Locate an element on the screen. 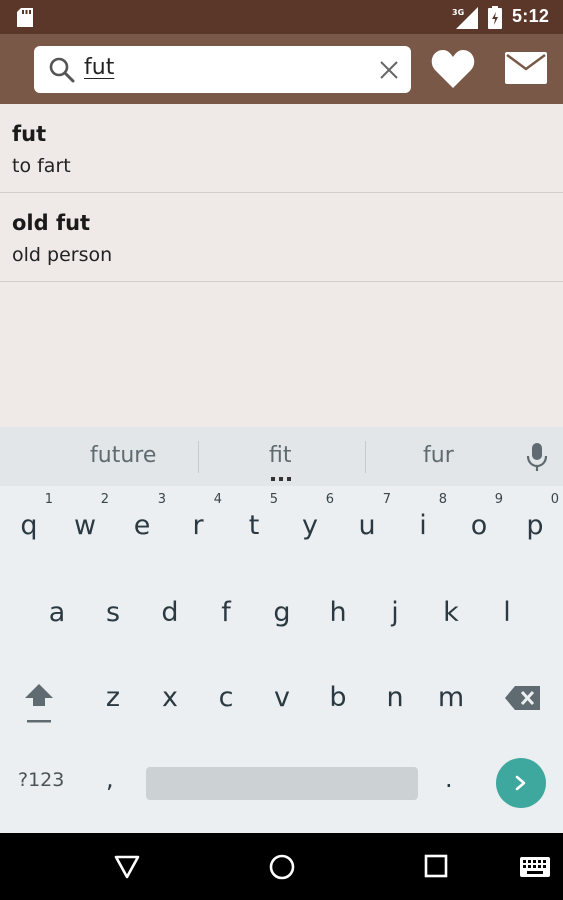  signal-icon: 3G is located at coordinates (465, 18).